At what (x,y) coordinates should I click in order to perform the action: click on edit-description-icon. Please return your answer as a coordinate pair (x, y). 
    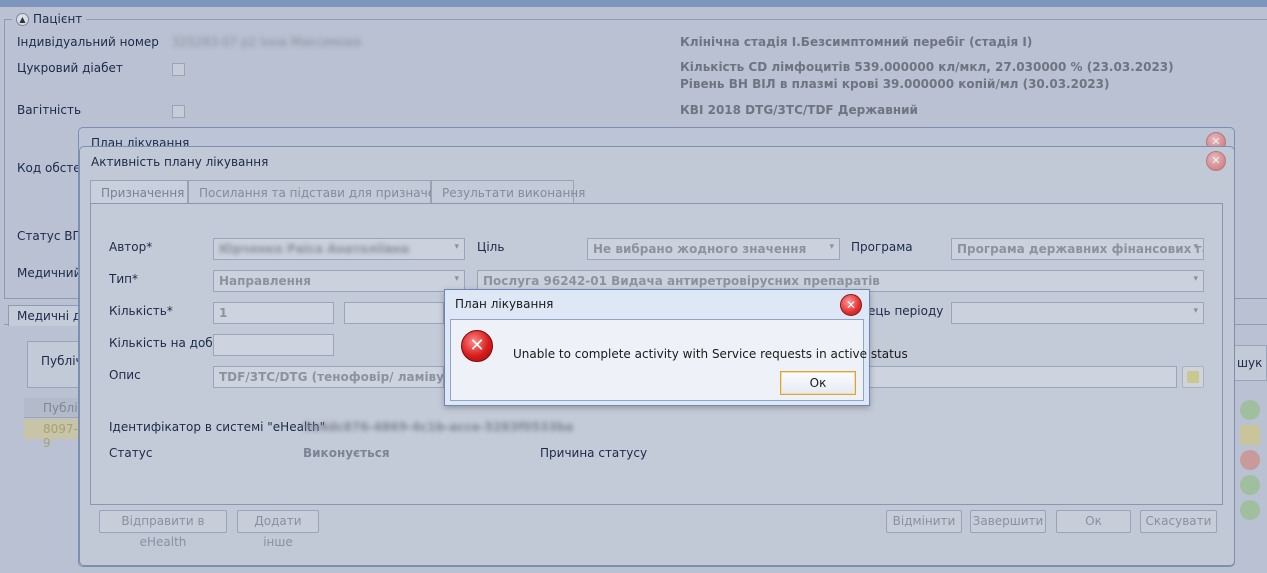
    Looking at the image, I should click on (1193, 377).